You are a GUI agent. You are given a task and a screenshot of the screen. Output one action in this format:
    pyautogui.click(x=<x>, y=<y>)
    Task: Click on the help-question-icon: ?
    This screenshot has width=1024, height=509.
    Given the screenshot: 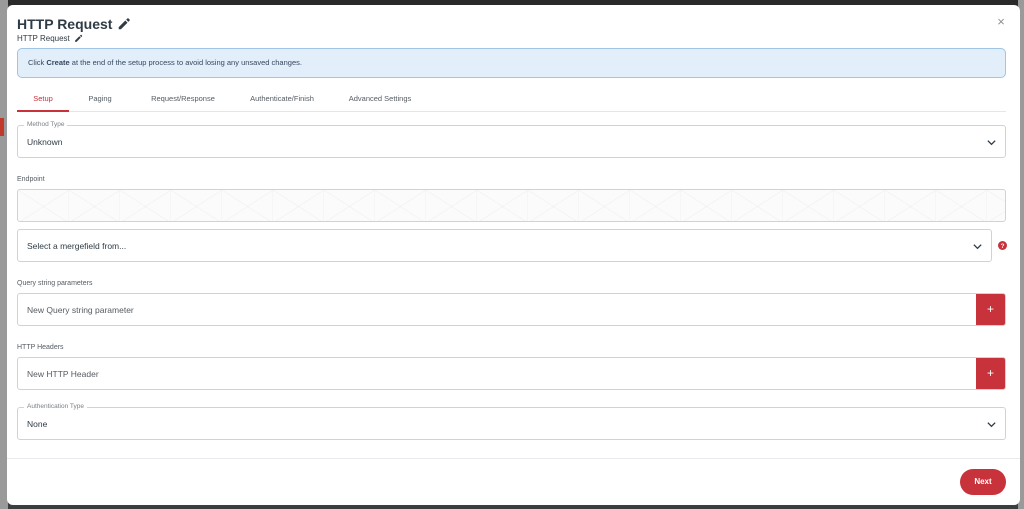 What is the action you would take?
    pyautogui.click(x=1002, y=245)
    